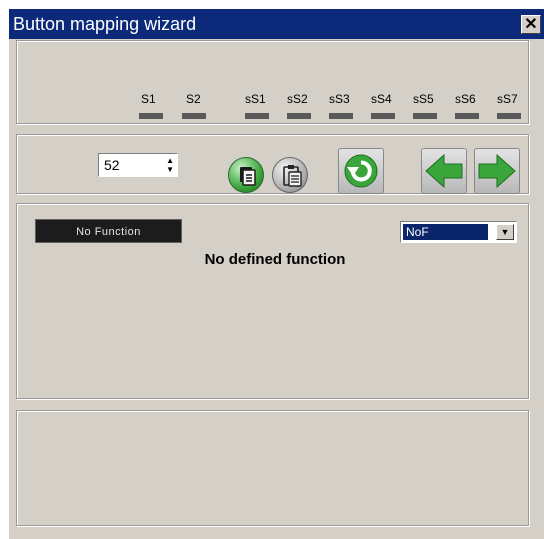 This screenshot has width=544, height=539. I want to click on arrow-right-icon, so click(497, 171).